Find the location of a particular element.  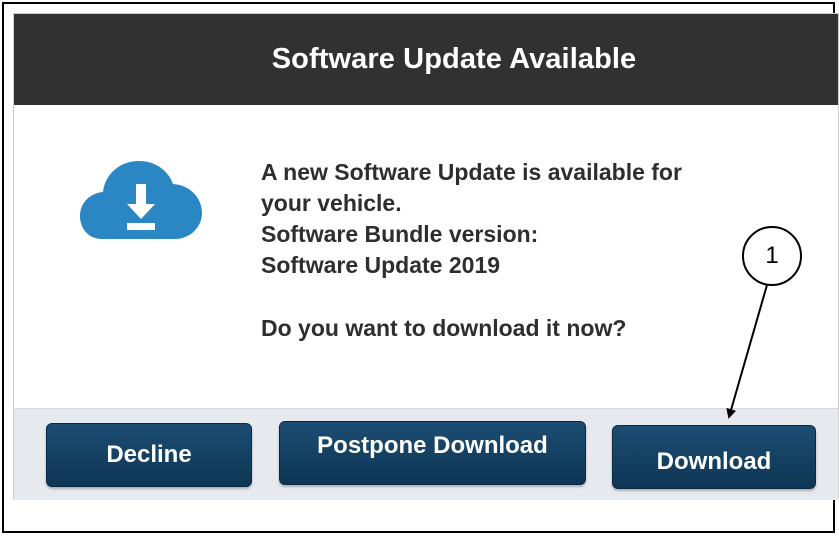

download-button-label: Download is located at coordinates (714, 461).